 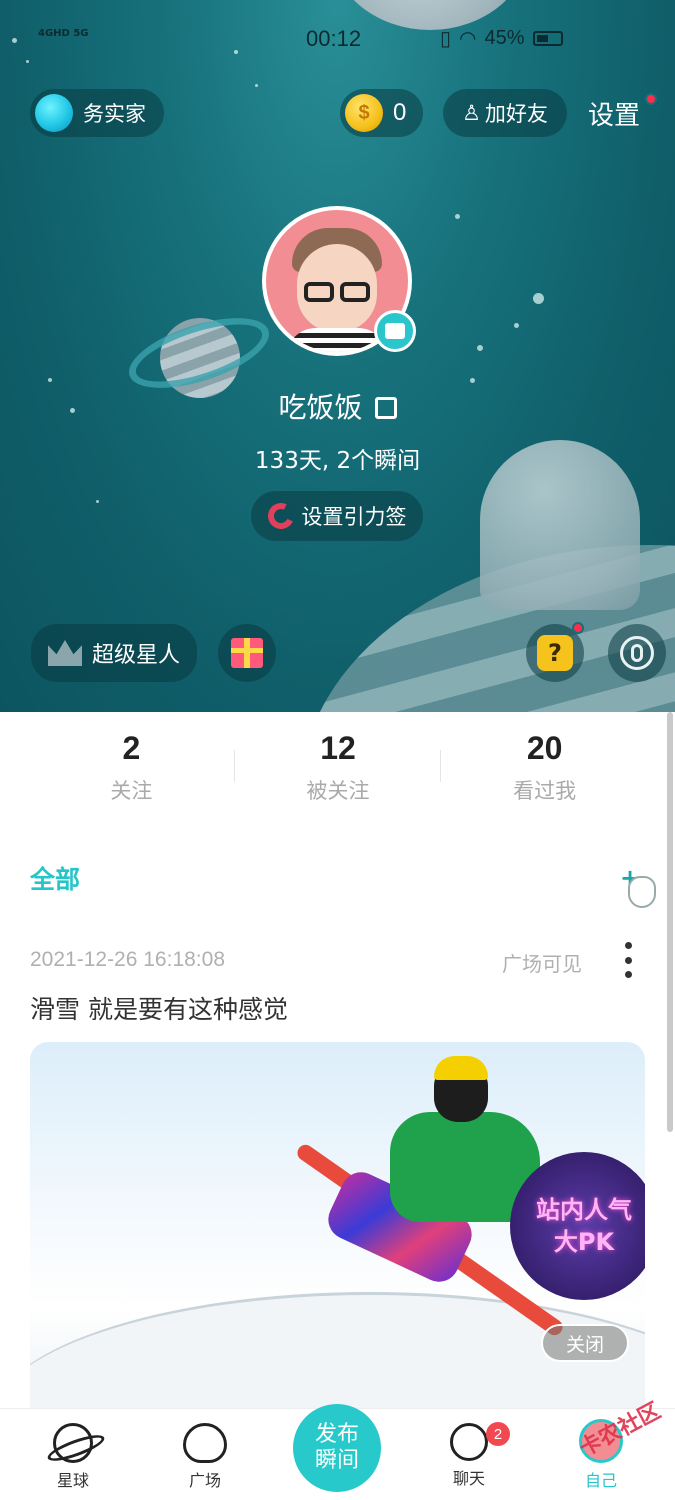 I want to click on wifi-icon: ◠, so click(x=468, y=39).